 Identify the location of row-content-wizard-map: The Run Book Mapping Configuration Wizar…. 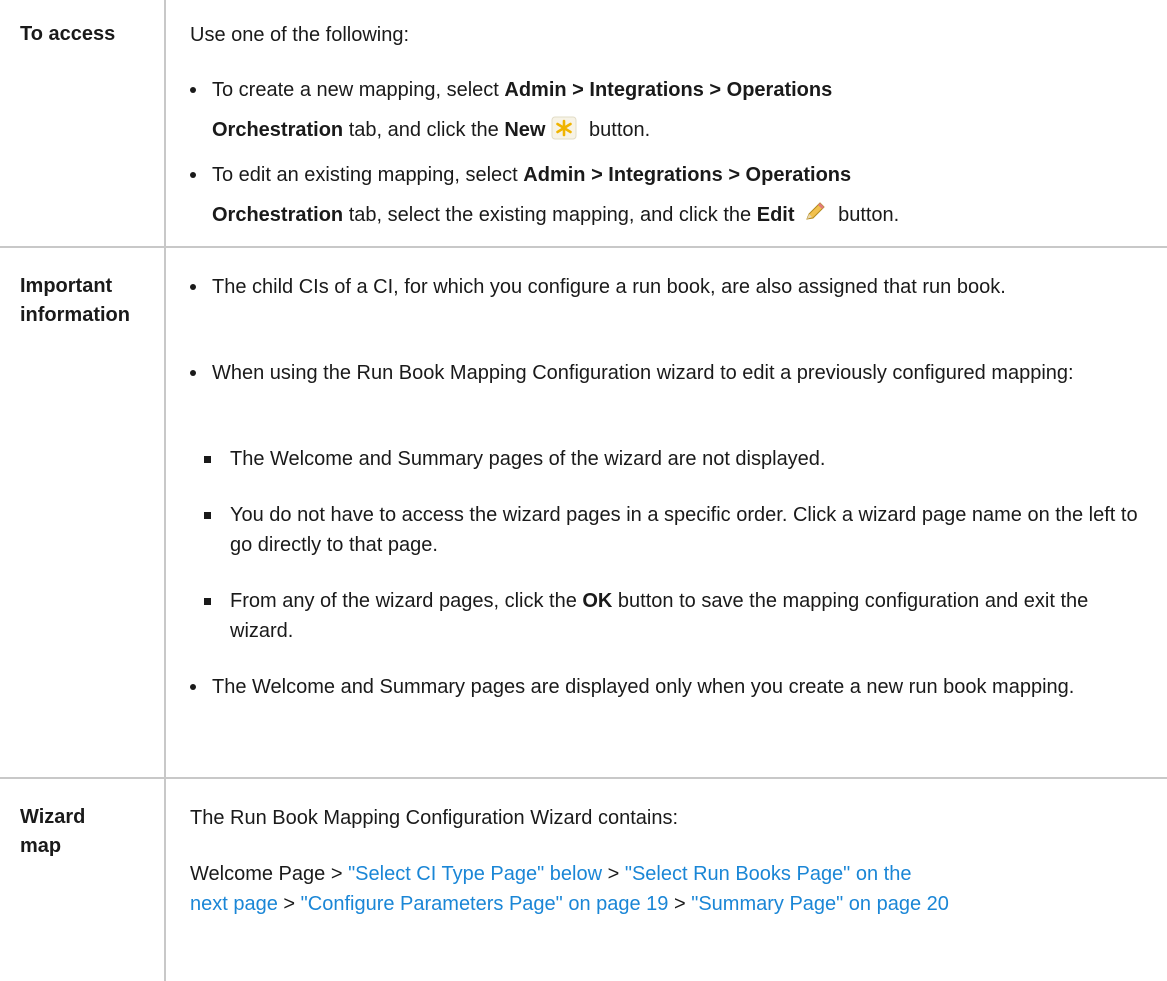
(670, 861).